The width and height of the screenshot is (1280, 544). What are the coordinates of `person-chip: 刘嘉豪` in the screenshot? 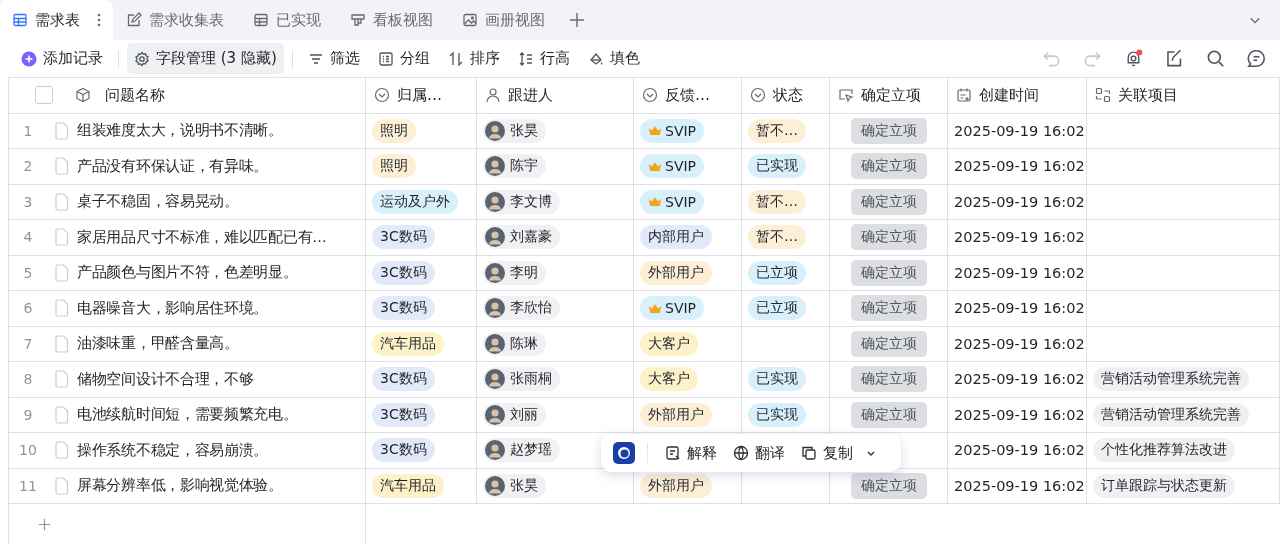 It's located at (521, 237).